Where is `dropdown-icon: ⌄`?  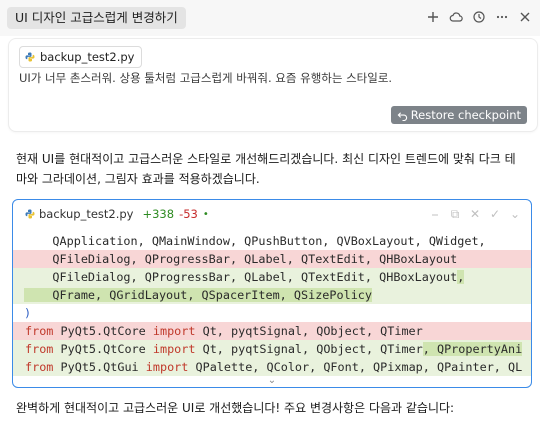
dropdown-icon: ⌄ is located at coordinates (515, 214).